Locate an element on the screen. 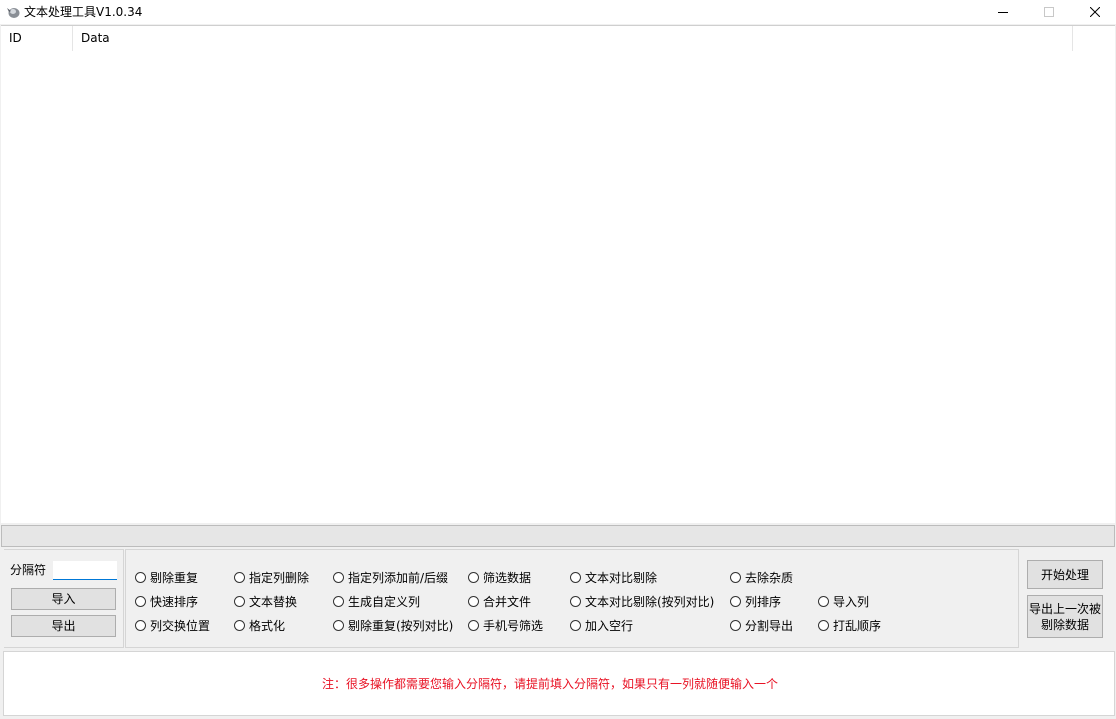  option-label: 筛选数据 is located at coordinates (507, 577).